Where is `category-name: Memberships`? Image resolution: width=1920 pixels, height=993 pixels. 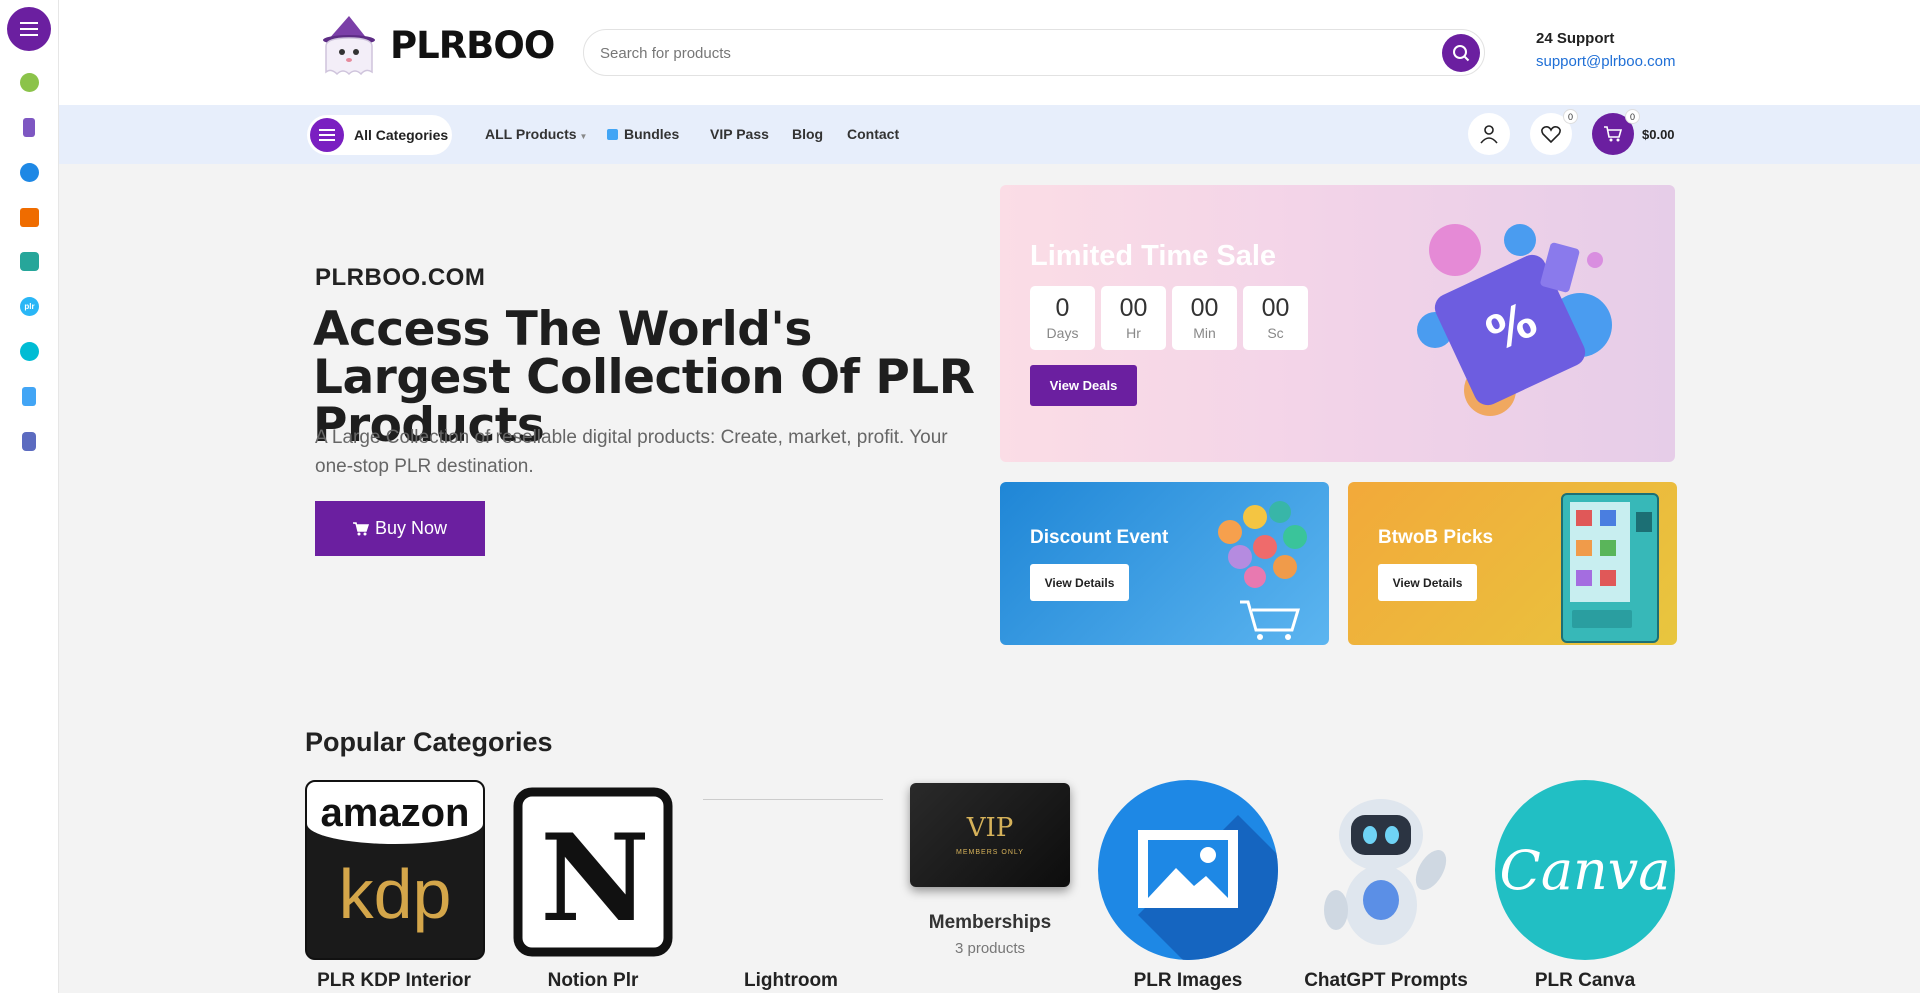
category-name: Memberships is located at coordinates (990, 922).